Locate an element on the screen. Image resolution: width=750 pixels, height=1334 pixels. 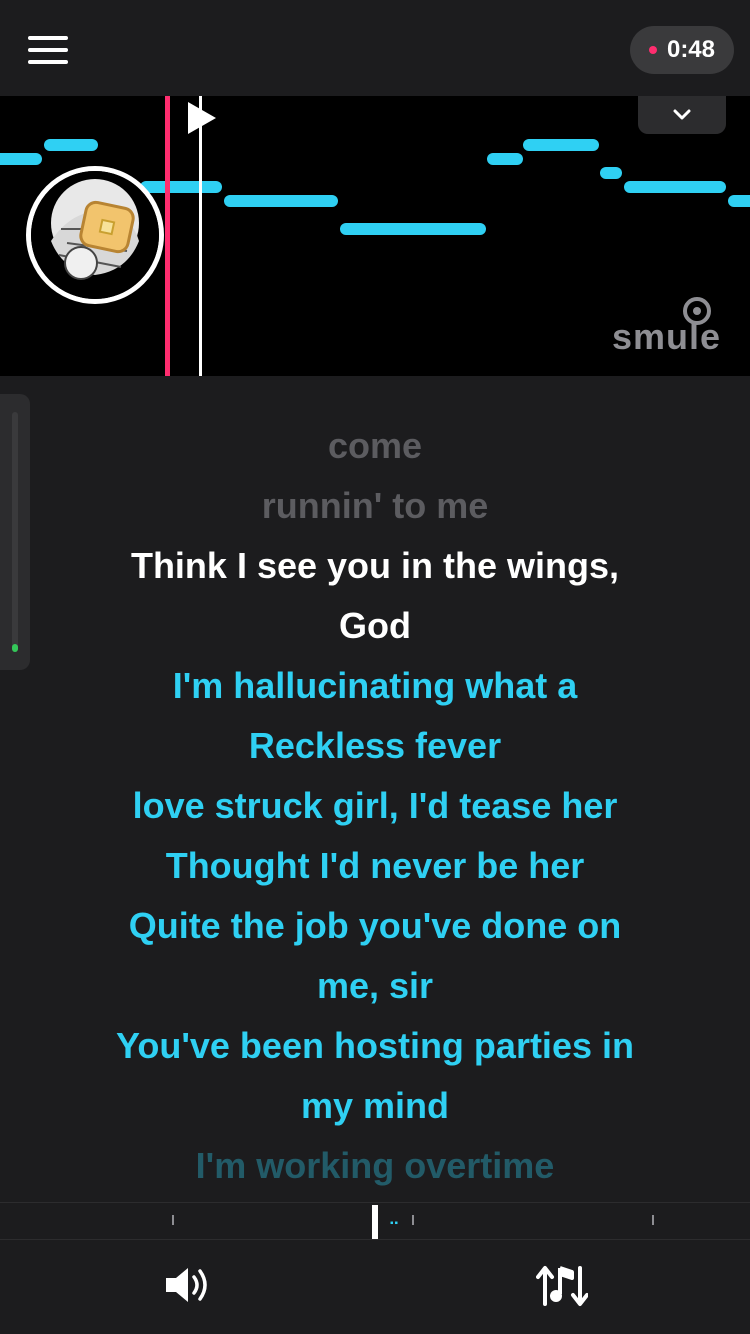
collapse-button is located at coordinates (682, 115).